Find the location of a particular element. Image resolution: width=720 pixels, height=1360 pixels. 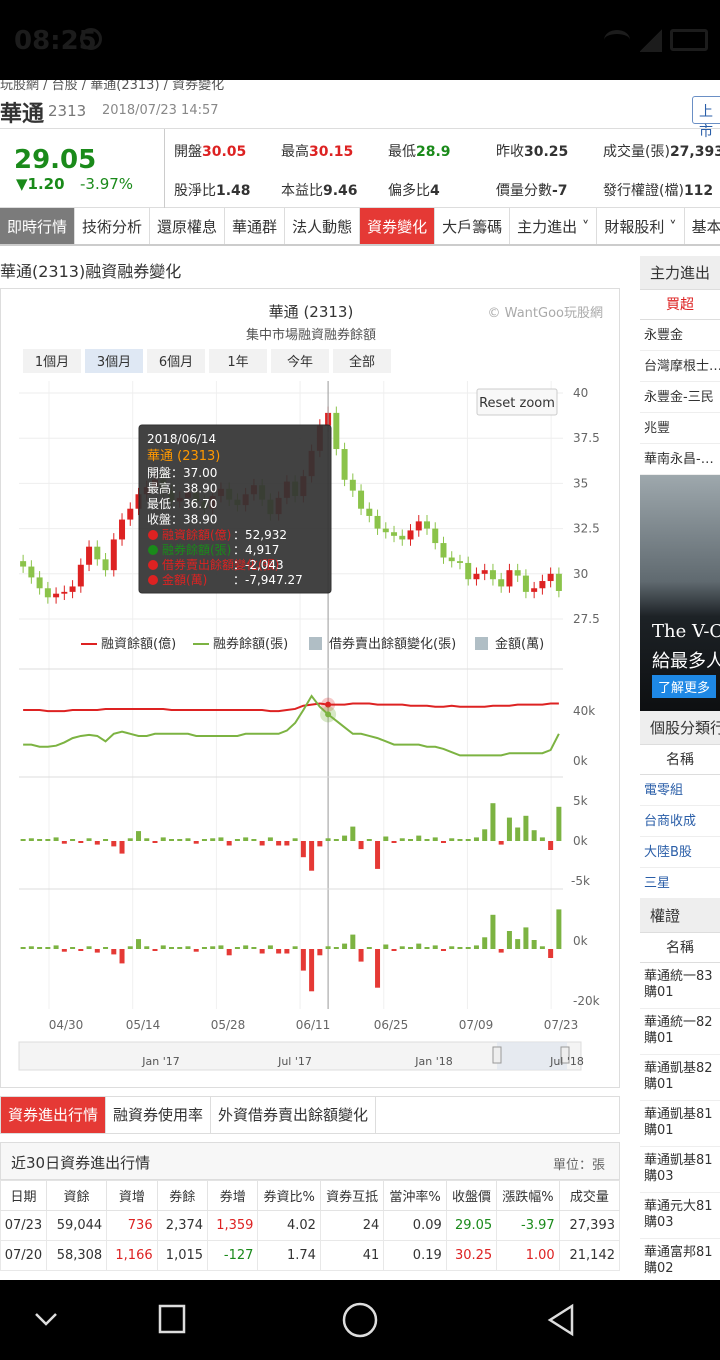

hide-keyboard-icon is located at coordinates (46, 1319).